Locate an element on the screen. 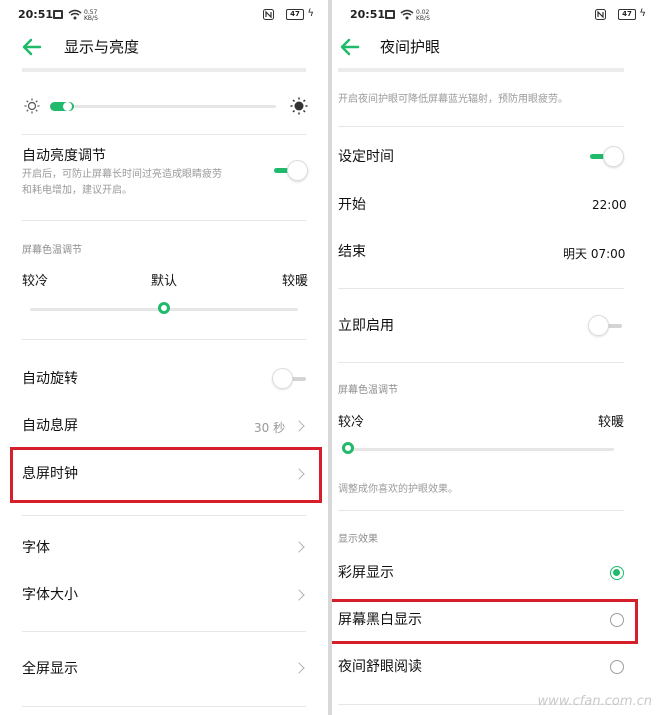  effect-option-color-radio is located at coordinates (617, 573).